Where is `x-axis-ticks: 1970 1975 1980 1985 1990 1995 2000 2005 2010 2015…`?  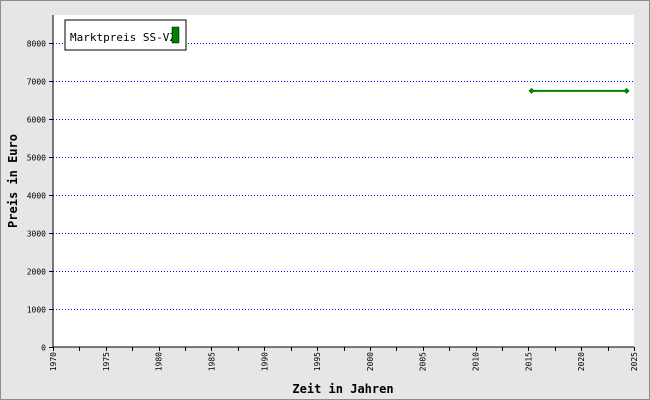 x-axis-ticks: 1970 1975 1980 1985 1990 1995 2000 2005 2010 2015… is located at coordinates (344, 359).